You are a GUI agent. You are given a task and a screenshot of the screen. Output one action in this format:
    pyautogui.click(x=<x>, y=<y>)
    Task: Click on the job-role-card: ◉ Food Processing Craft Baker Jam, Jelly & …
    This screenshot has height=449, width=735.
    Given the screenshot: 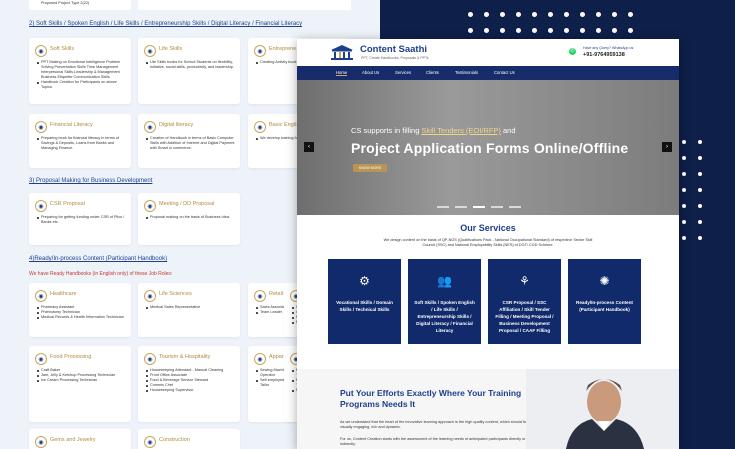 What is the action you would take?
    pyautogui.click(x=80, y=384)
    